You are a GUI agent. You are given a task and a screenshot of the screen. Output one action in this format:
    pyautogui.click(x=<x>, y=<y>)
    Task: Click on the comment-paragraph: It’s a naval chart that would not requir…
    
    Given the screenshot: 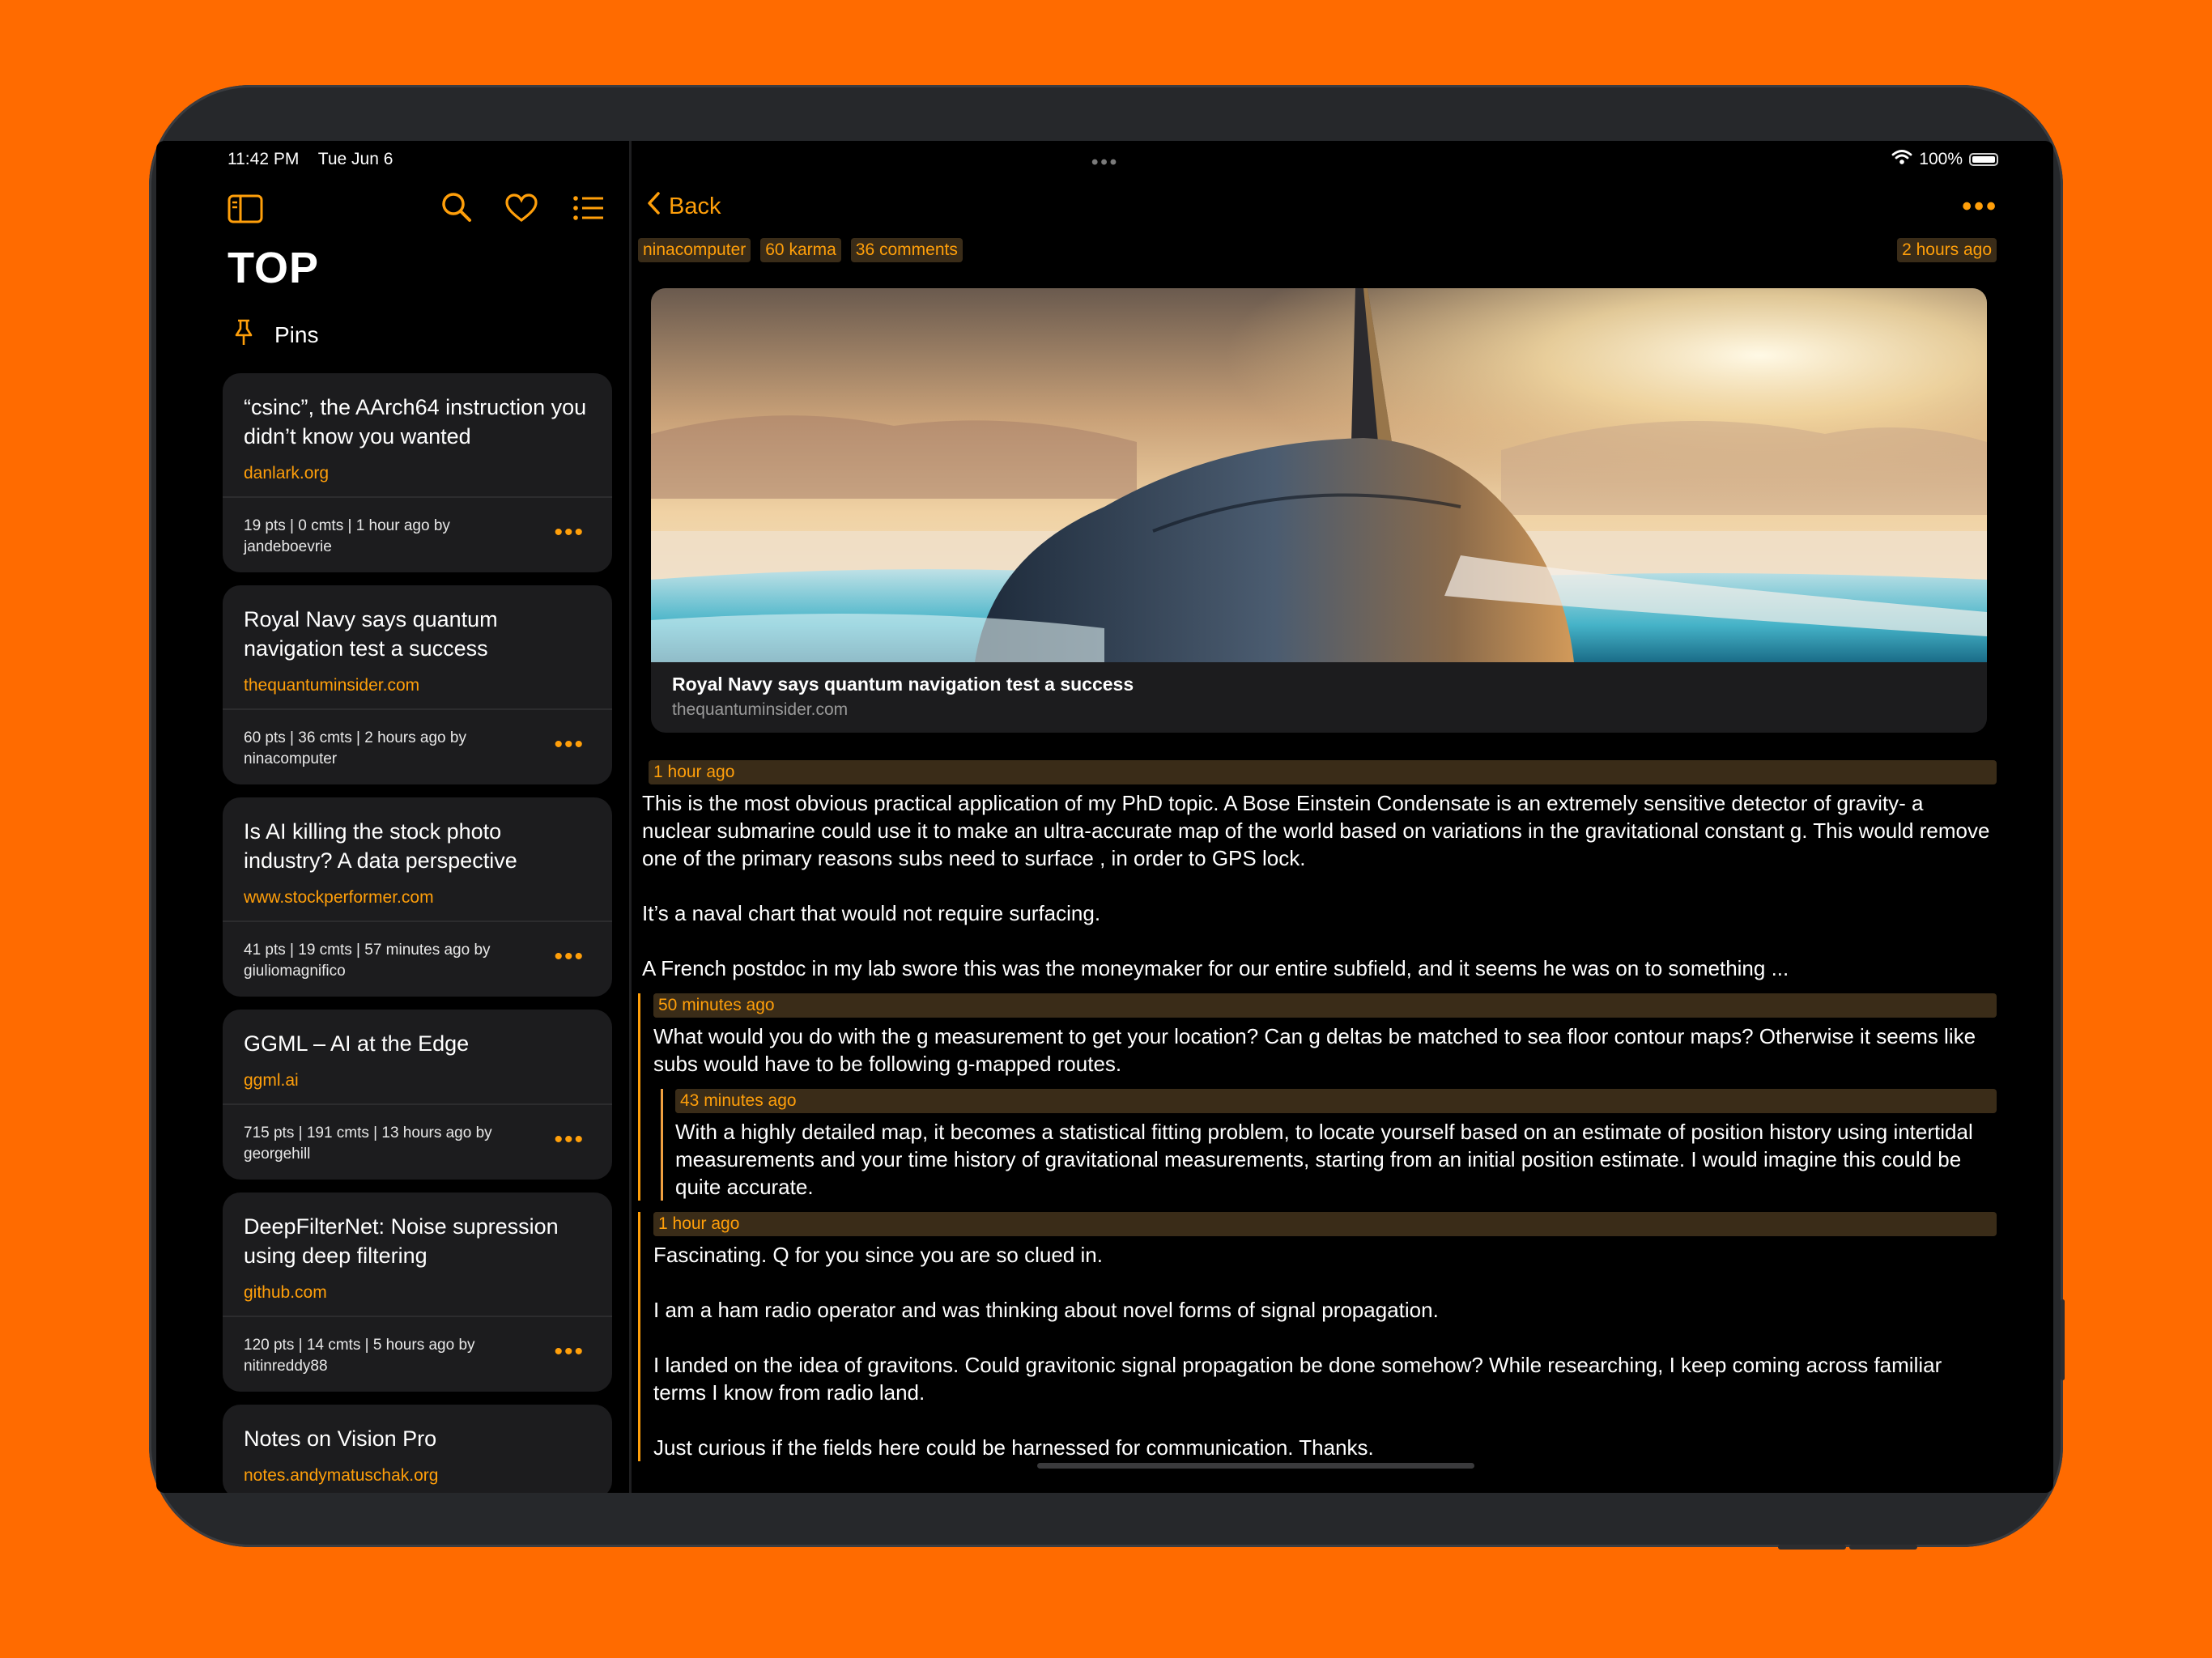 What is the action you would take?
    pyautogui.click(x=871, y=913)
    